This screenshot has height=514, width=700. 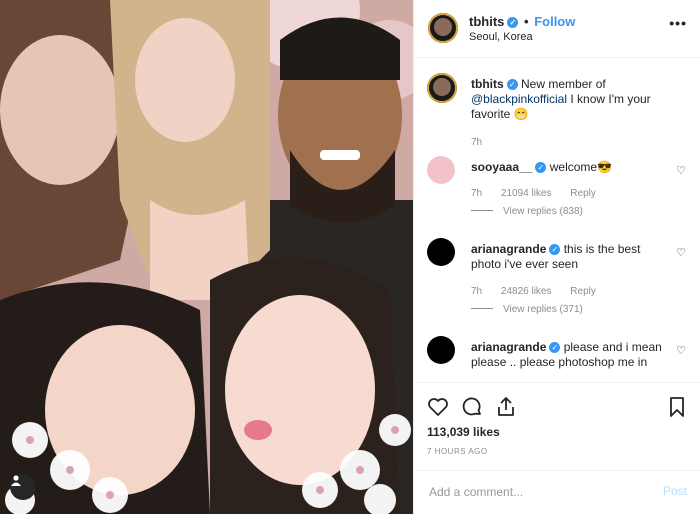 What do you see at coordinates (477, 142) in the screenshot?
I see `caption-age: 7h` at bounding box center [477, 142].